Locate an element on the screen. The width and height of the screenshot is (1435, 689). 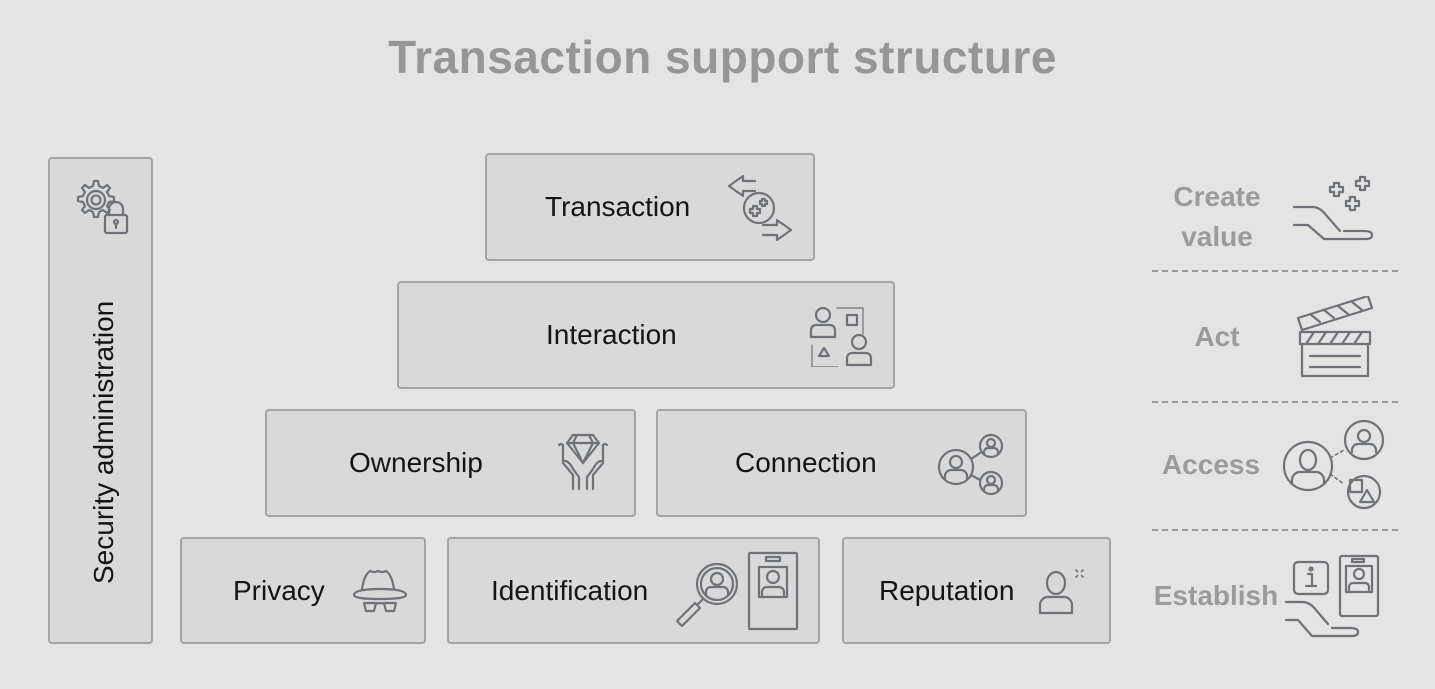
ownership-box: Ownership is located at coordinates (450, 463).